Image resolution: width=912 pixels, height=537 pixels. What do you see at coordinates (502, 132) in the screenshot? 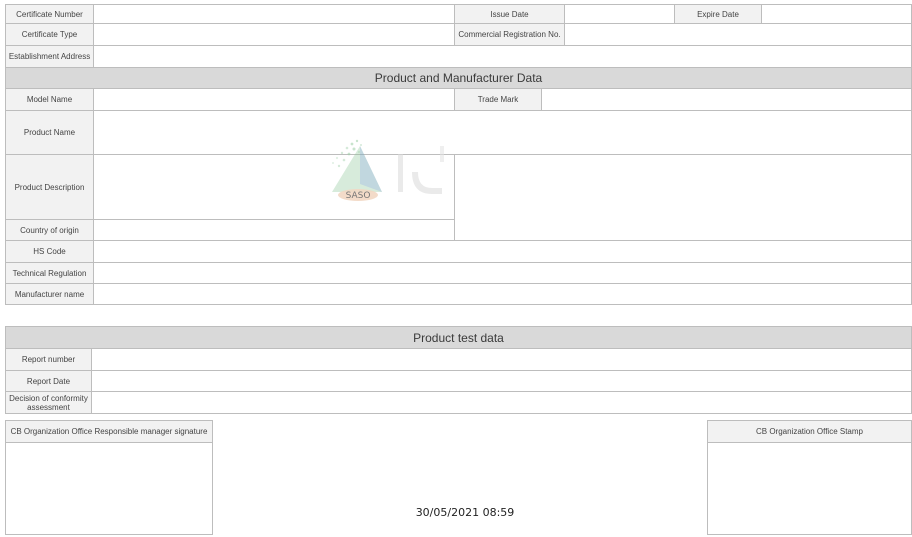
I see `product-name-value` at bounding box center [502, 132].